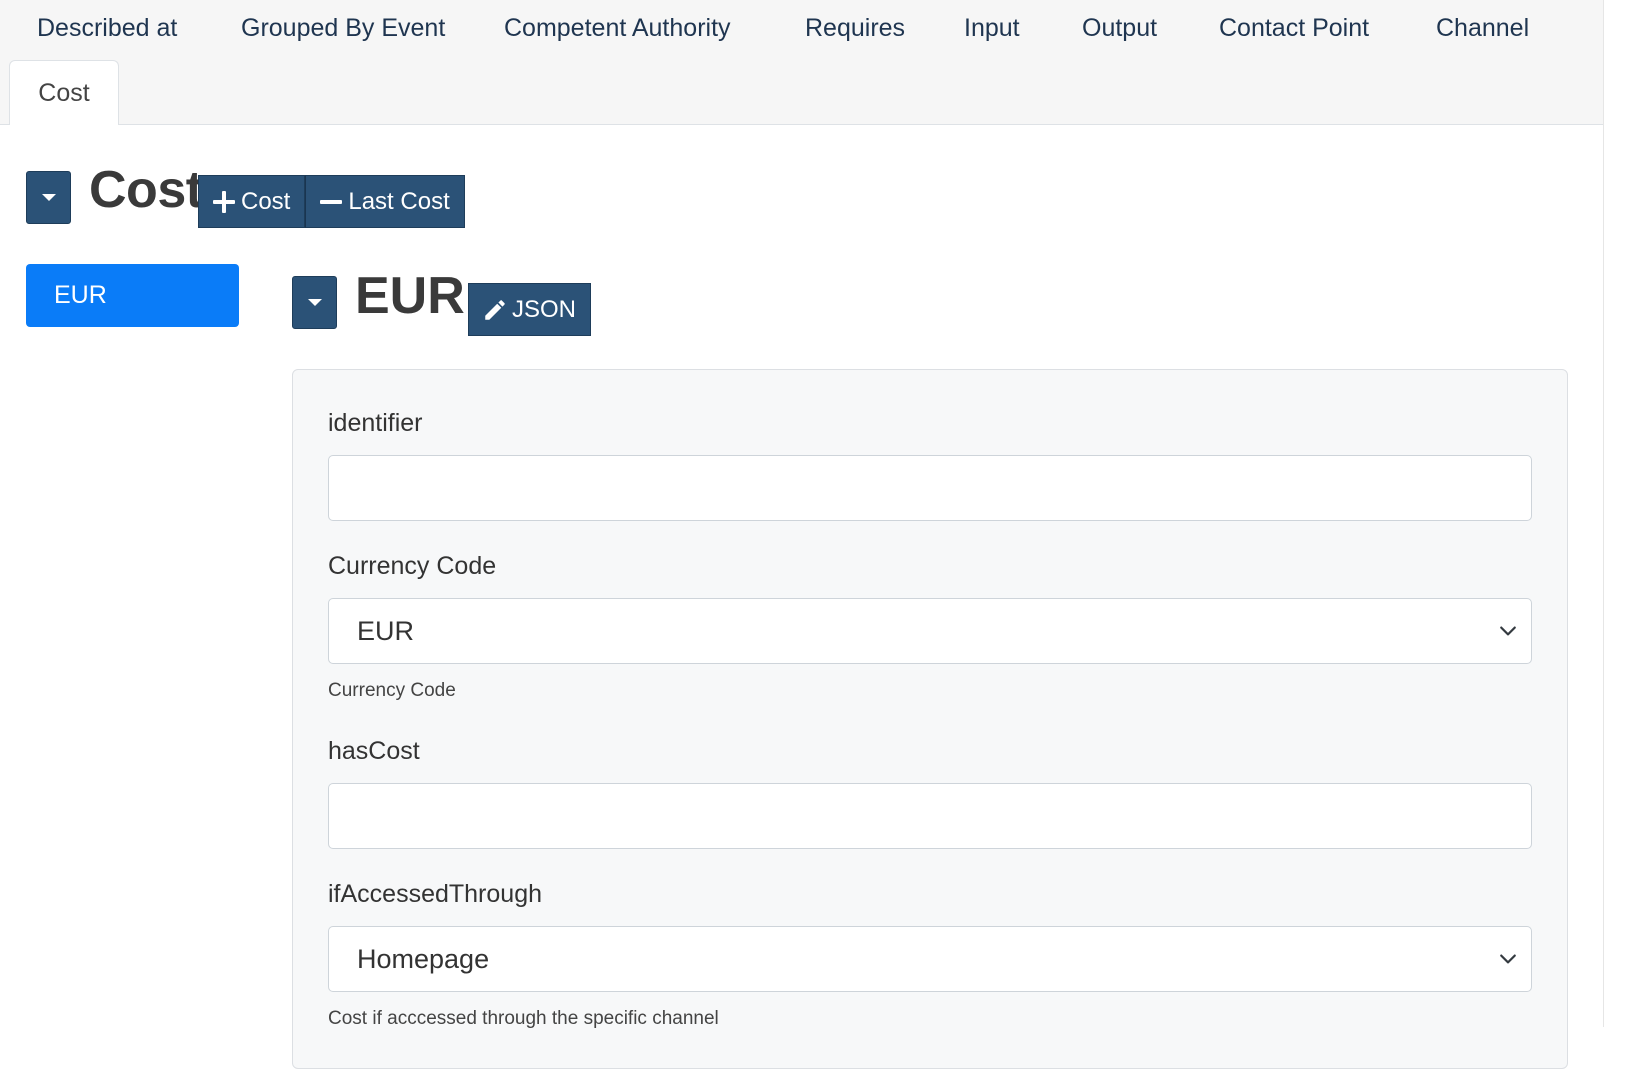  Describe the element at coordinates (410, 296) in the screenshot. I see `item-title: EUR` at that location.